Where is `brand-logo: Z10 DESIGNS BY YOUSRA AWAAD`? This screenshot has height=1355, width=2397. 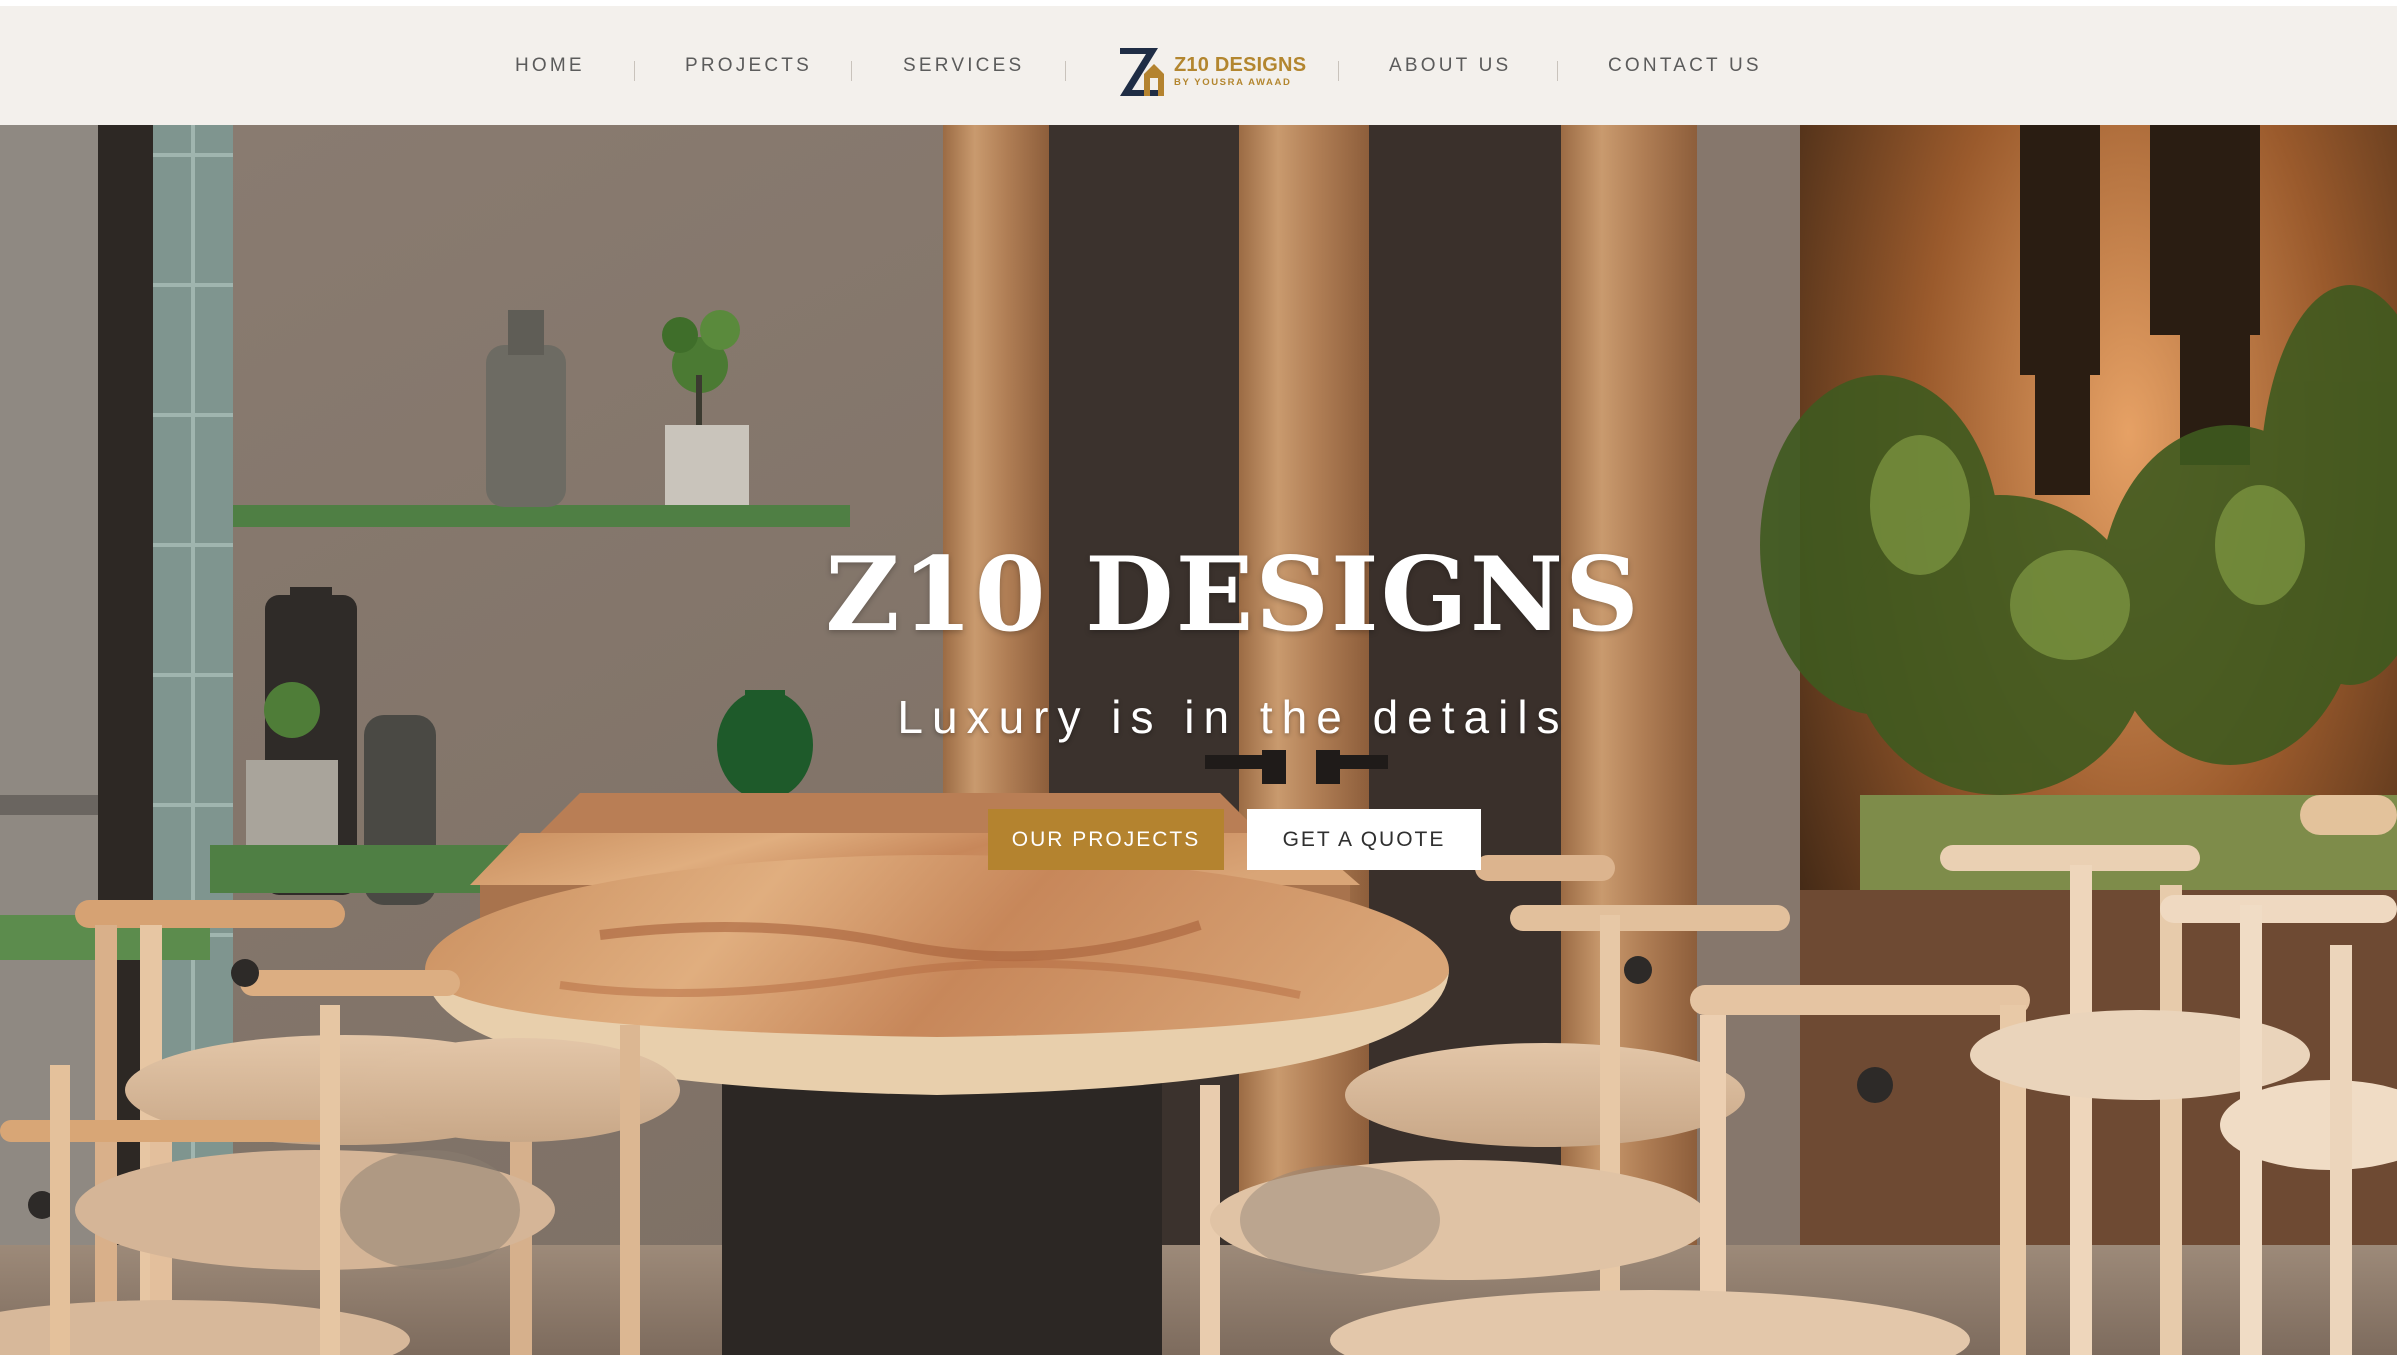 brand-logo: Z10 DESIGNS BY YOUSRA AWAAD is located at coordinates (1212, 71).